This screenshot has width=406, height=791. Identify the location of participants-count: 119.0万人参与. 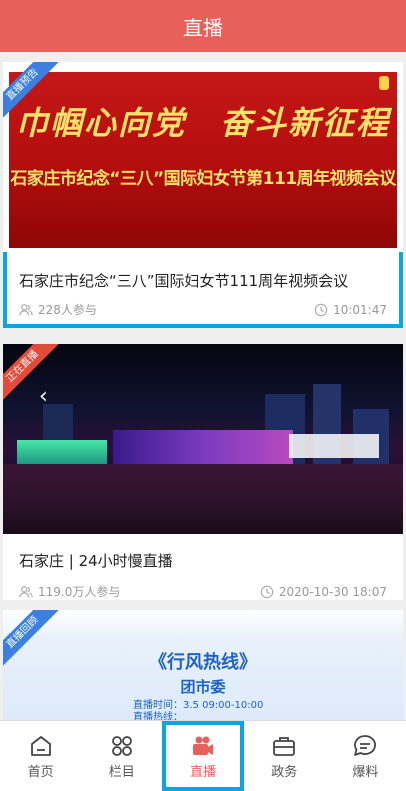
(79, 592).